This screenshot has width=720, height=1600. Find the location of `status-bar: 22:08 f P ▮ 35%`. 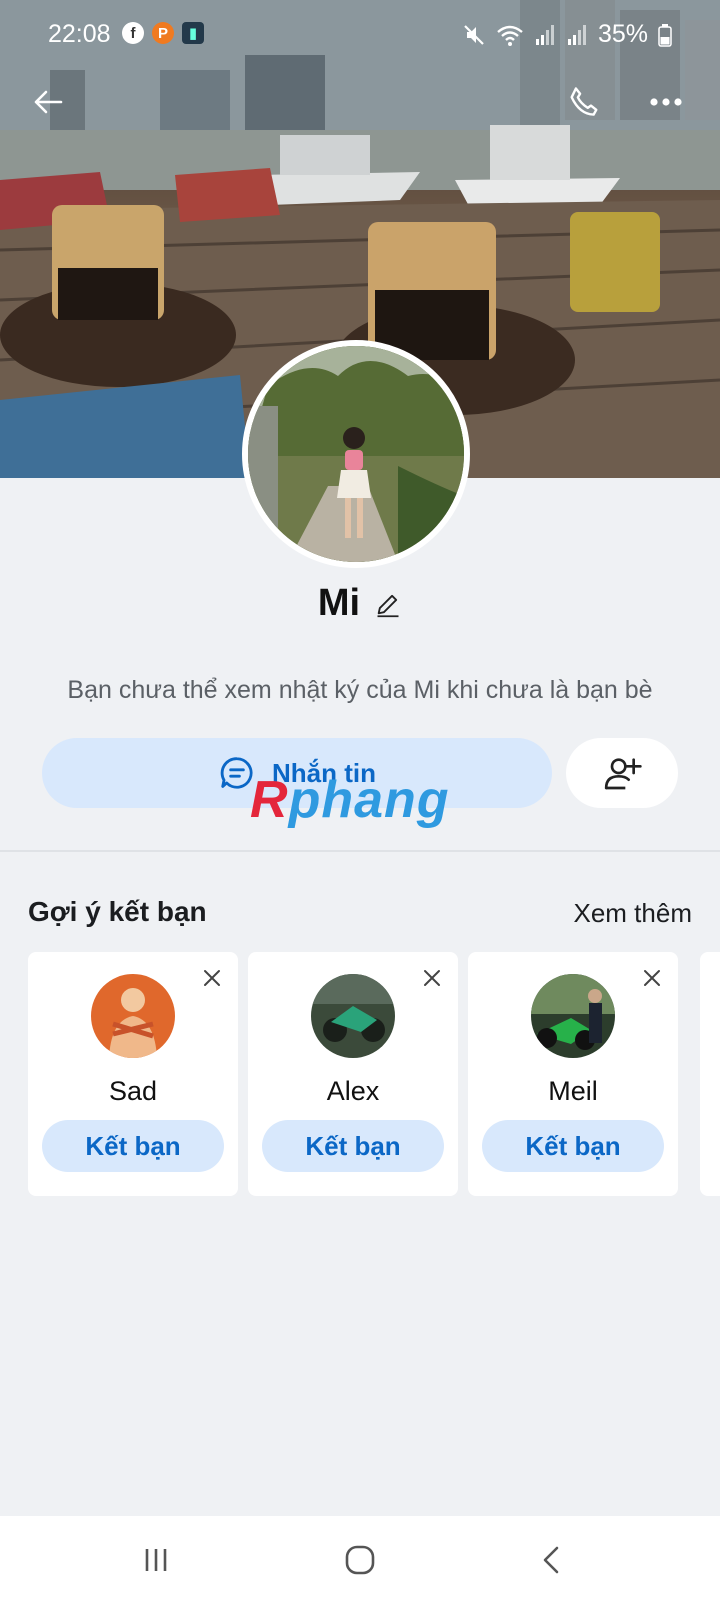

status-bar: 22:08 f P ▮ 35% is located at coordinates (360, 32).